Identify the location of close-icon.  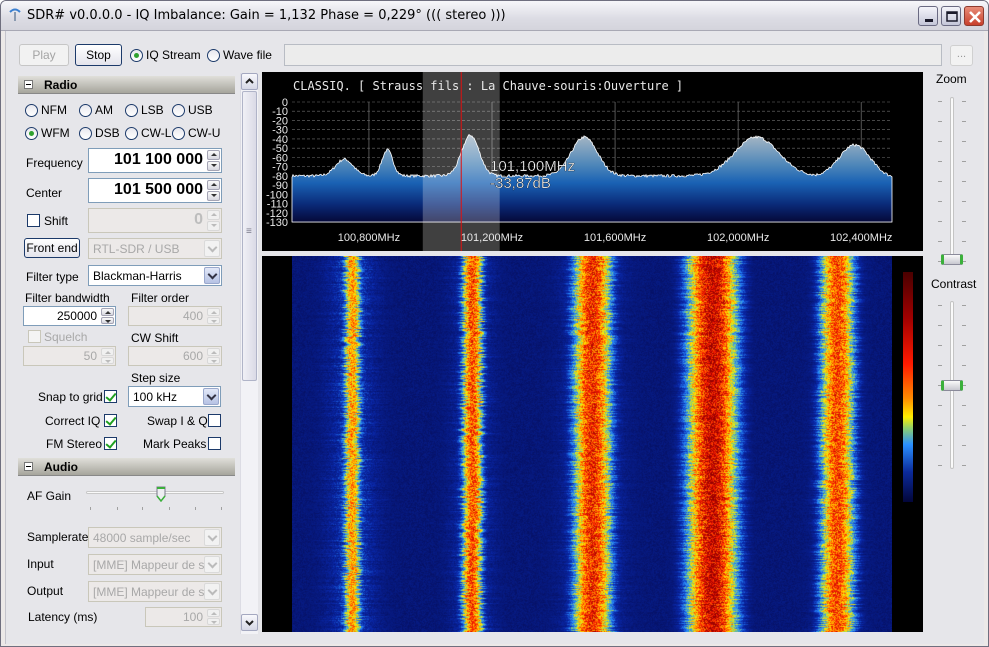
(975, 17).